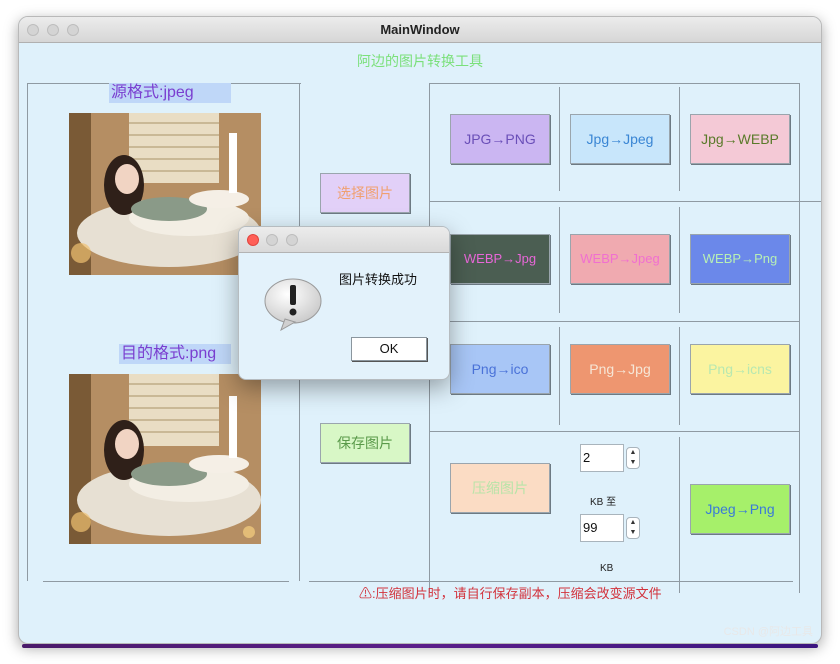  What do you see at coordinates (500, 369) in the screenshot?
I see `convert-button: Png→ico` at bounding box center [500, 369].